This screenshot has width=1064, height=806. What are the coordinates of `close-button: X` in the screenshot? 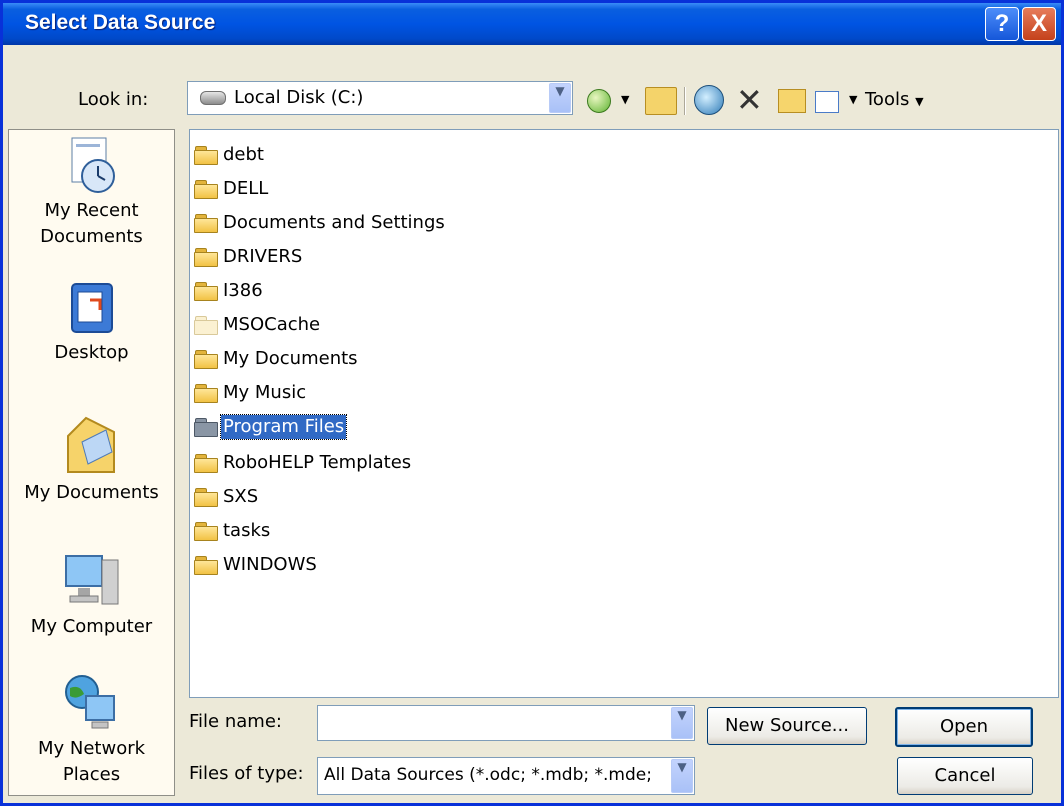 It's located at (1039, 24).